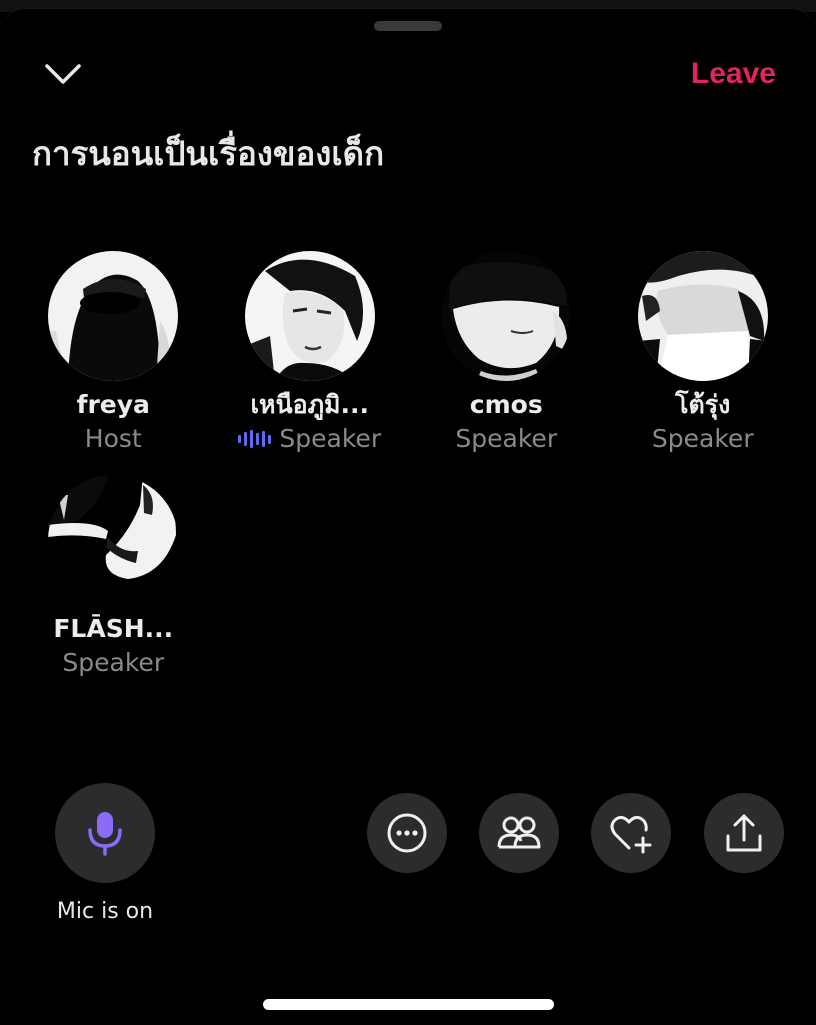  I want to click on microphone-icon, so click(105, 834).